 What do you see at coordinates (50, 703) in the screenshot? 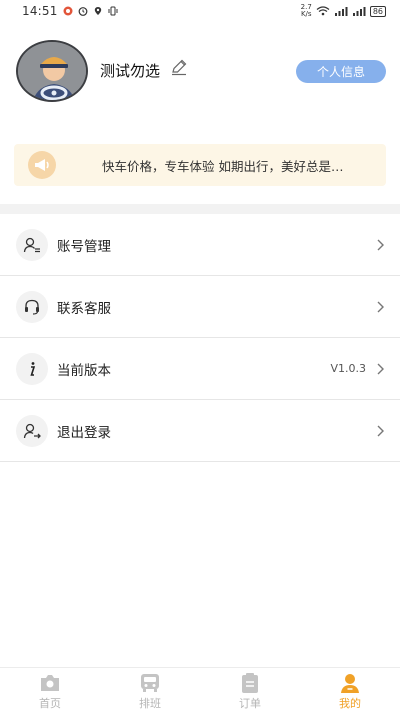
I see `tab-label-home: 首页` at bounding box center [50, 703].